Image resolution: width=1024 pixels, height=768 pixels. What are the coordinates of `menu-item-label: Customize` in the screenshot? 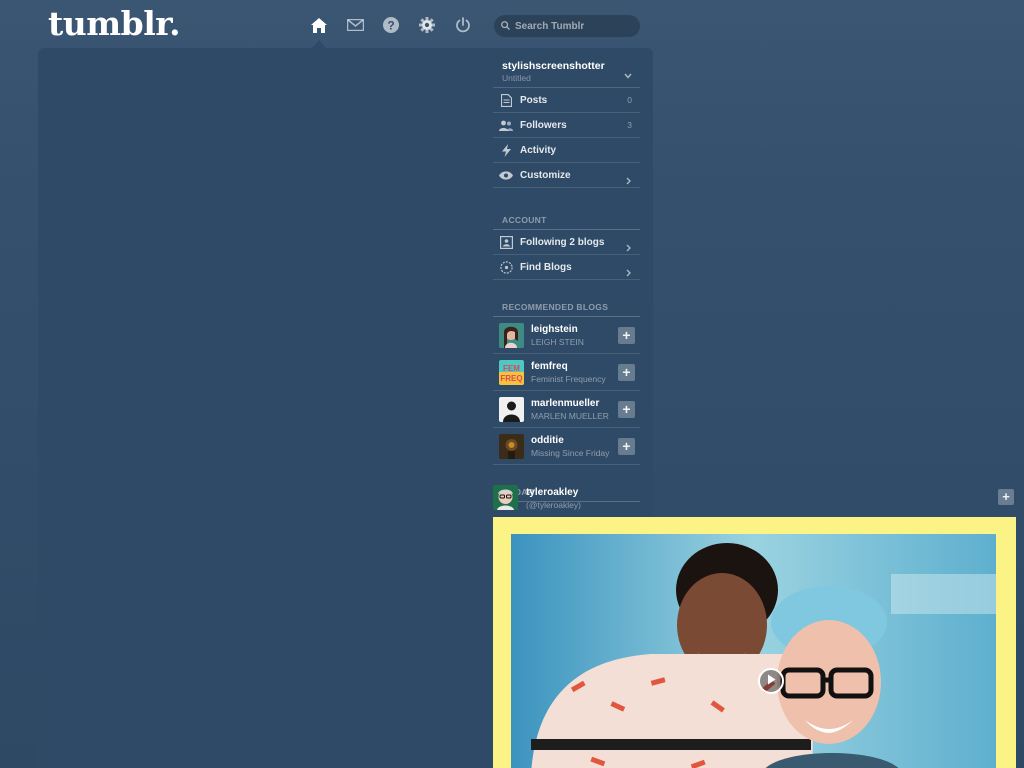 It's located at (545, 175).